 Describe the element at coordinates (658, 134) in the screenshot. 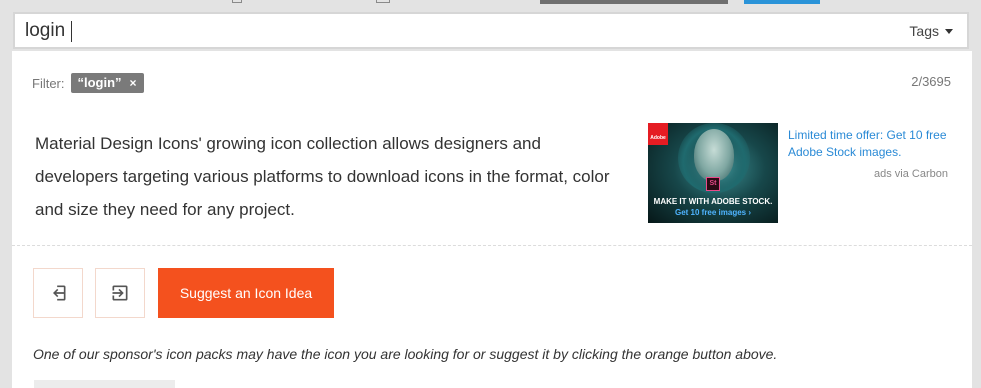

I see `adobe-logo: Adobe` at that location.